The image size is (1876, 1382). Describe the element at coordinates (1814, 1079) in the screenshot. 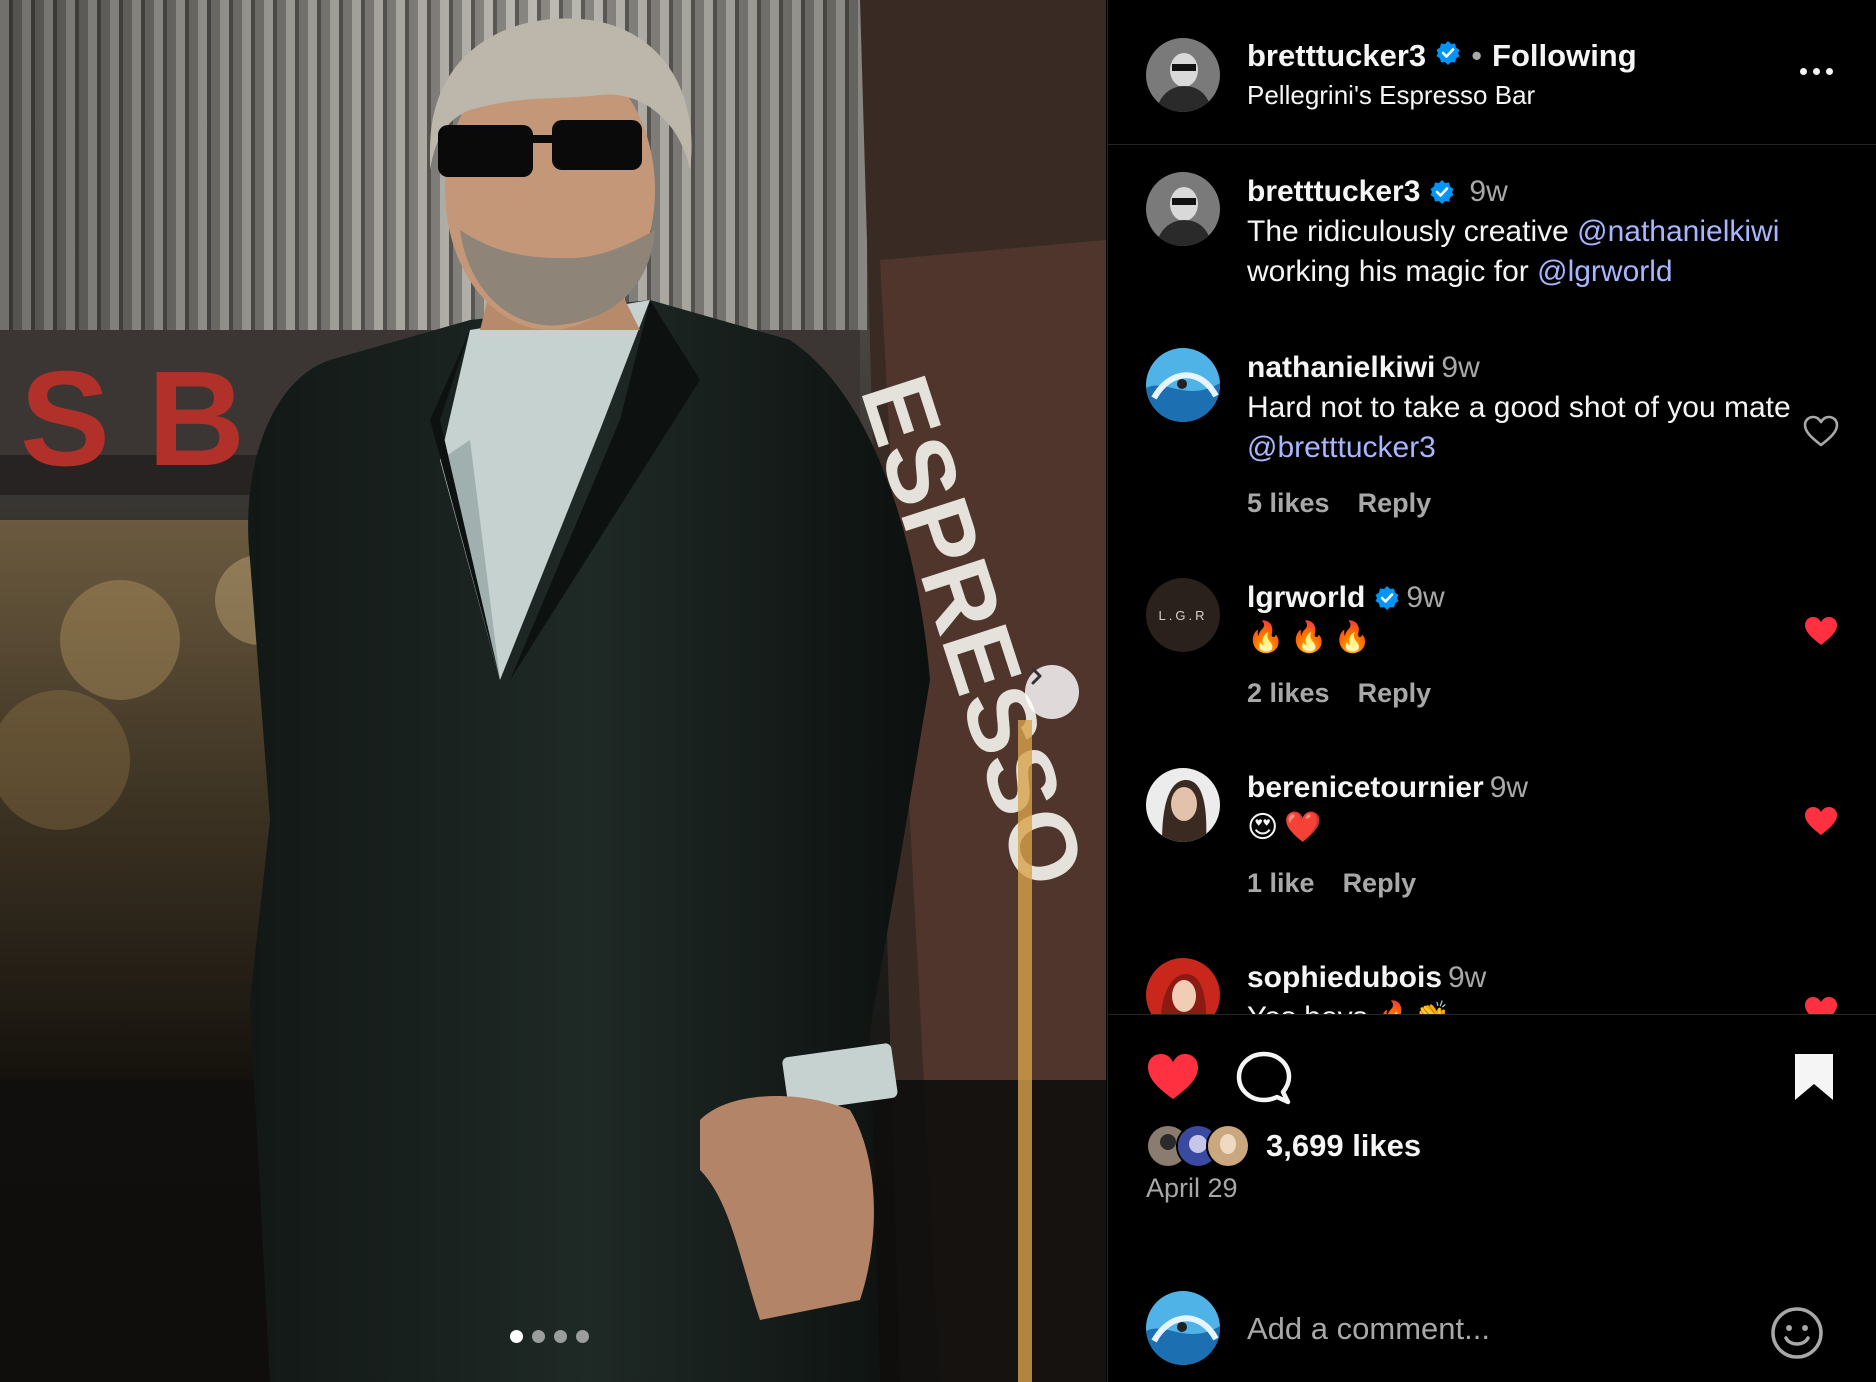

I see `bookmark-icon` at that location.